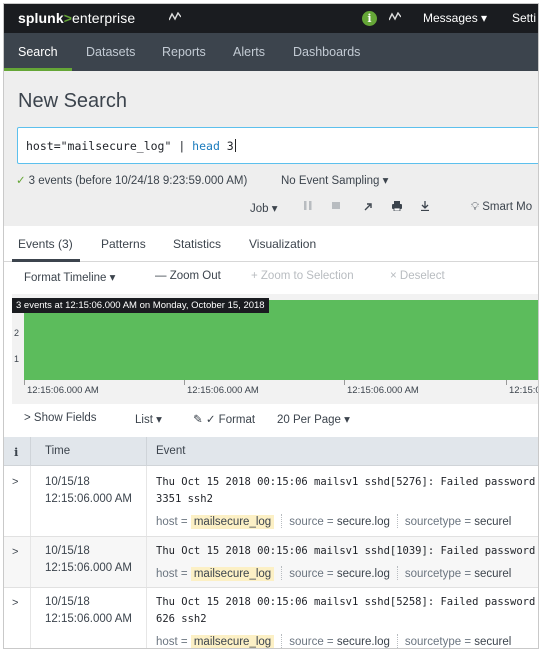 This screenshot has width=544, height=652. What do you see at coordinates (104, 18) in the screenshot?
I see `logo-product: enterprise` at bounding box center [104, 18].